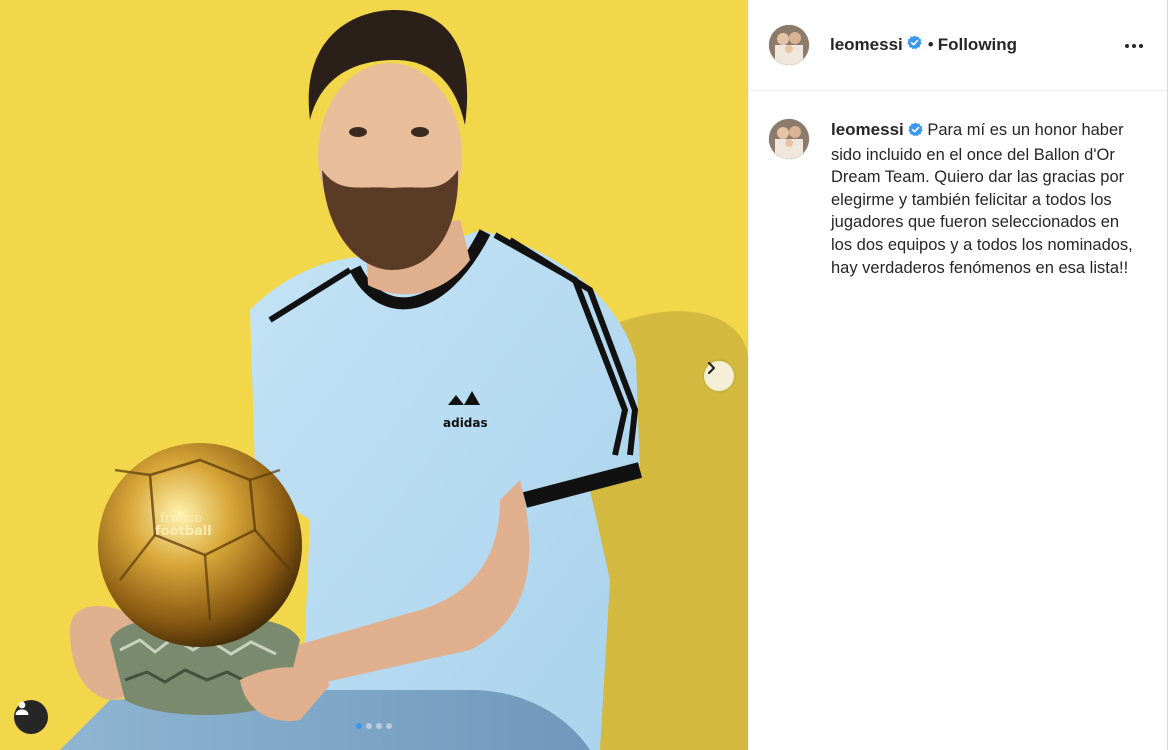 The image size is (1168, 750). Describe the element at coordinates (374, 726) in the screenshot. I see `carousel-indicator` at that location.